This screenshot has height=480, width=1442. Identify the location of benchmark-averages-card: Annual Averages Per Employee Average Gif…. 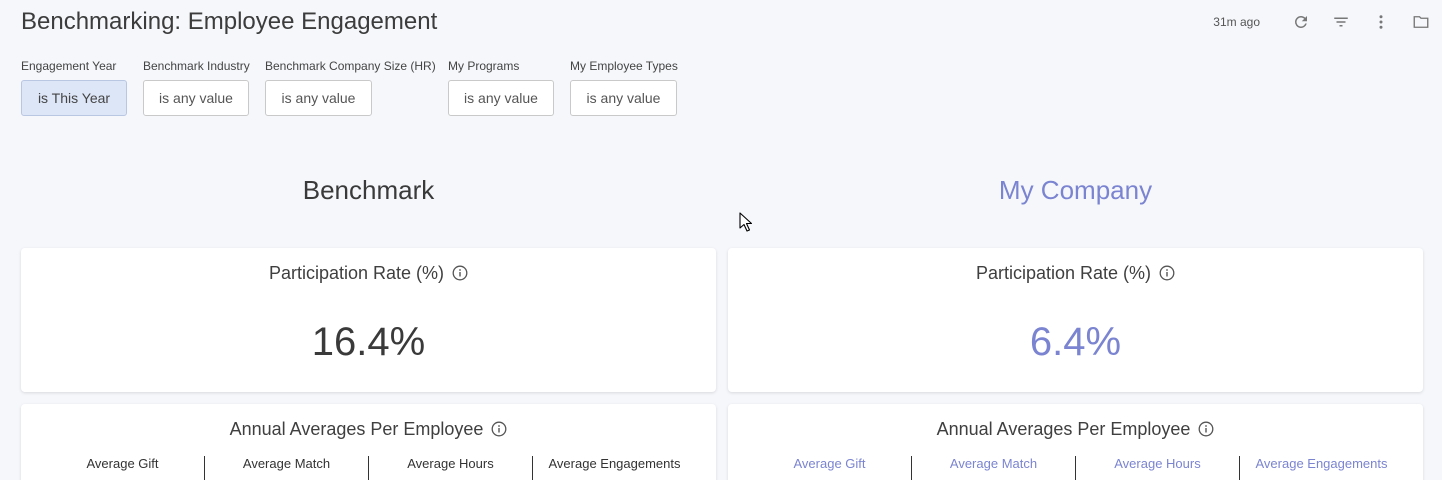
(368, 442).